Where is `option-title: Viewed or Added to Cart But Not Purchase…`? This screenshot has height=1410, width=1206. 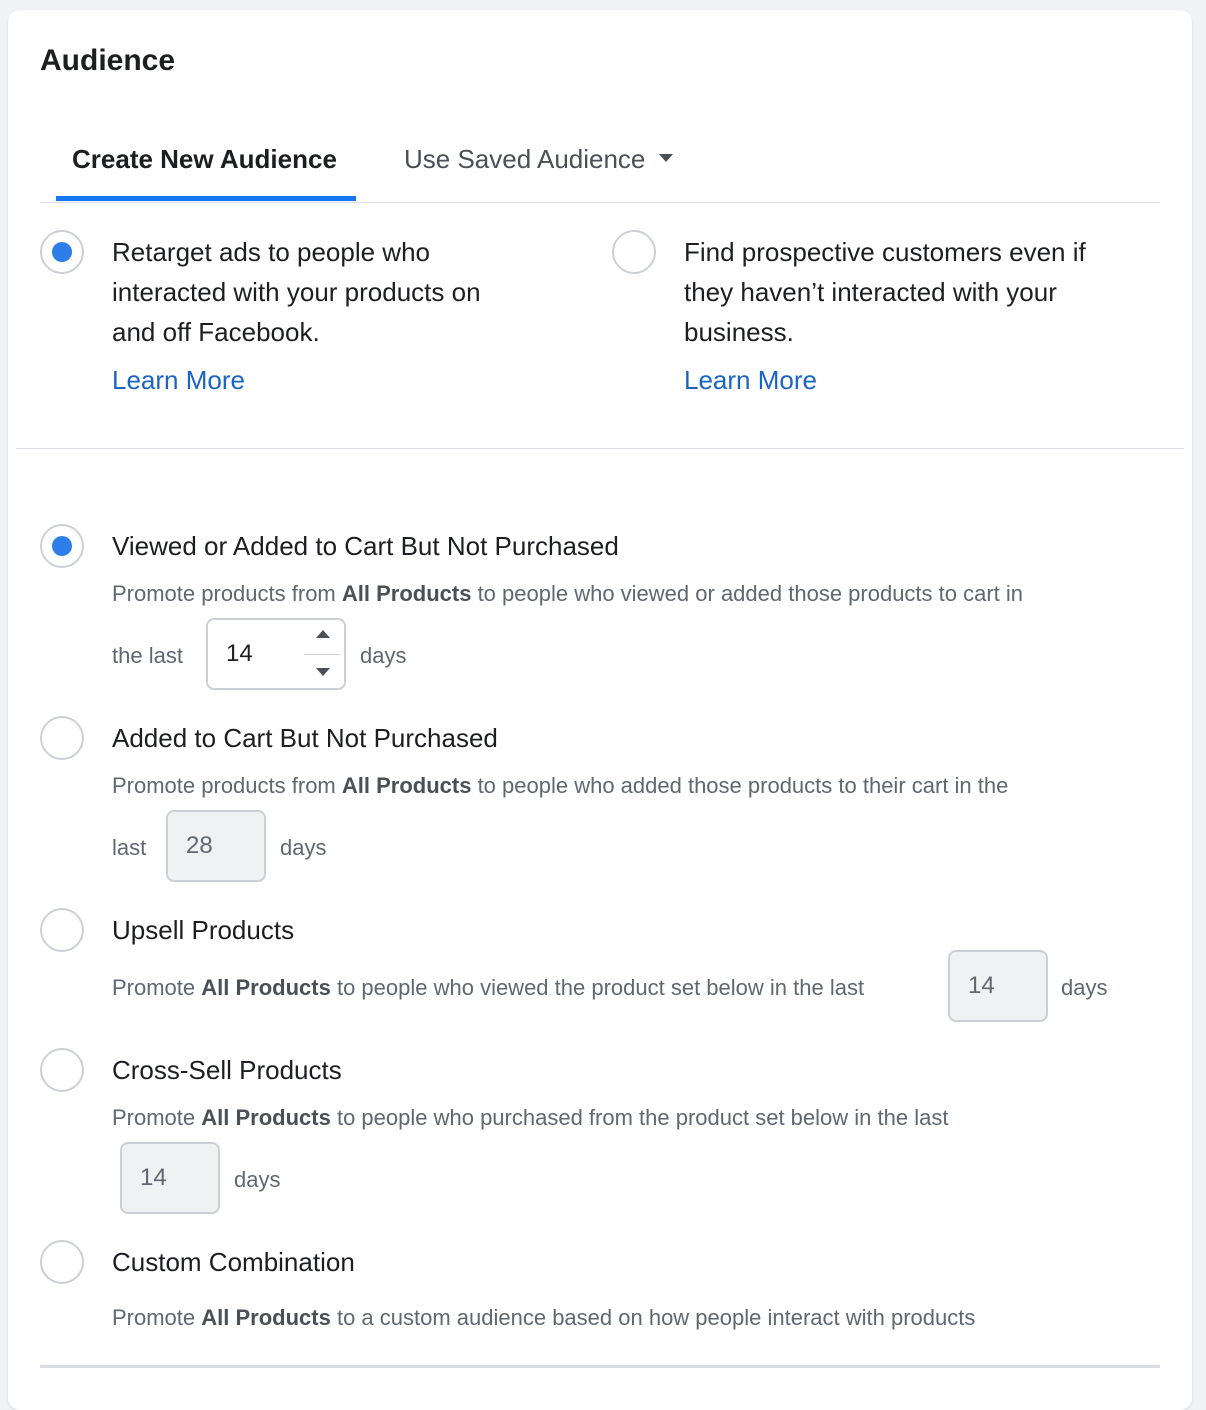 option-title: Viewed or Added to Cart But Not Purchase… is located at coordinates (365, 546).